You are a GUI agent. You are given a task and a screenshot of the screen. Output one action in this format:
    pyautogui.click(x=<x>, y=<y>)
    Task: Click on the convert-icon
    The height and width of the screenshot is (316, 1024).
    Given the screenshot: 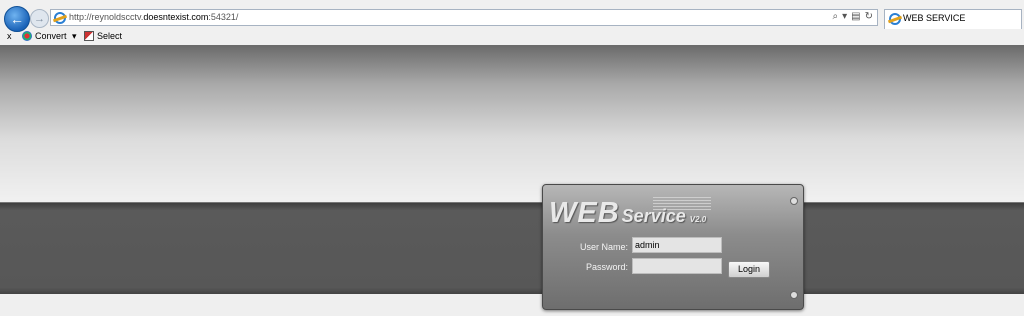 What is the action you would take?
    pyautogui.click(x=27, y=36)
    